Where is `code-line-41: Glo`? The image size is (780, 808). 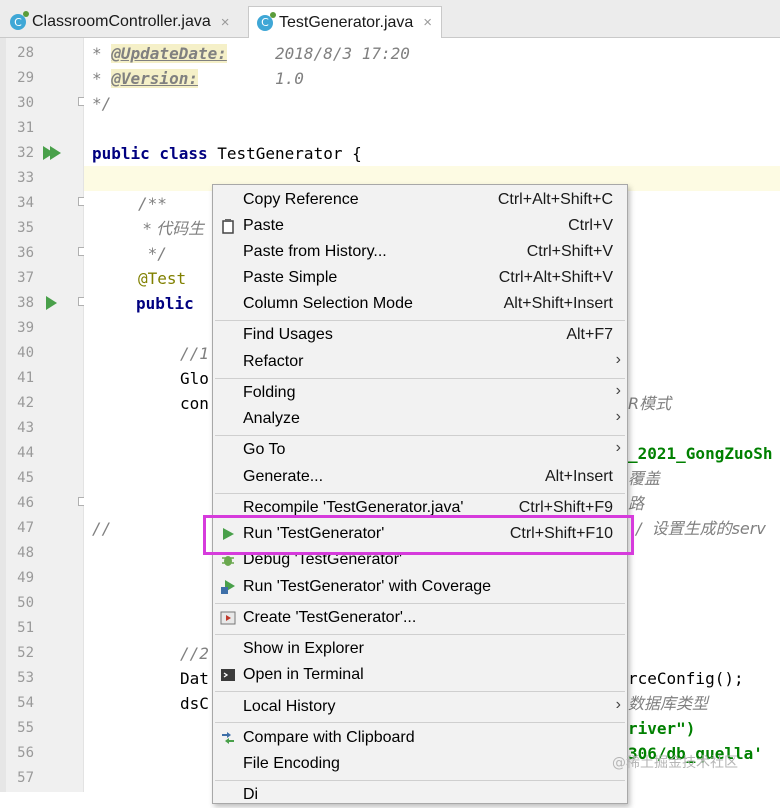 code-line-41: Glo is located at coordinates (194, 378).